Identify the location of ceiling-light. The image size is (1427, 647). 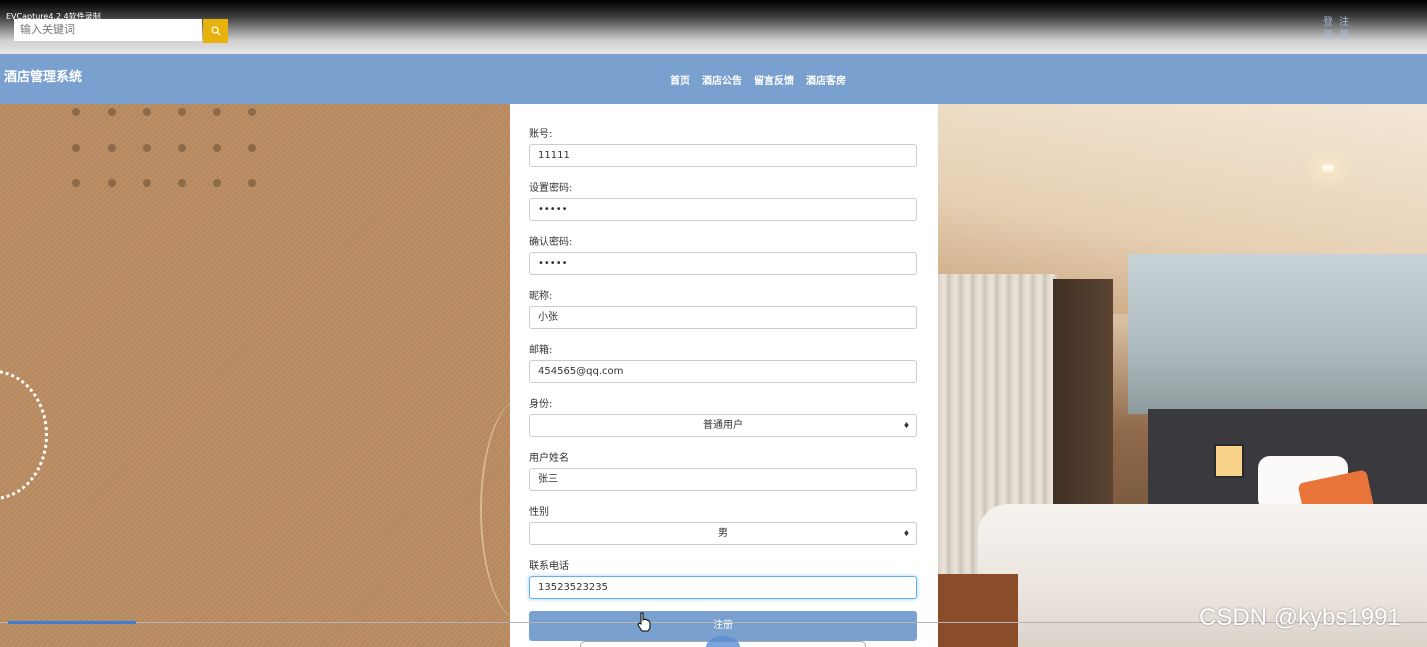
(1328, 168).